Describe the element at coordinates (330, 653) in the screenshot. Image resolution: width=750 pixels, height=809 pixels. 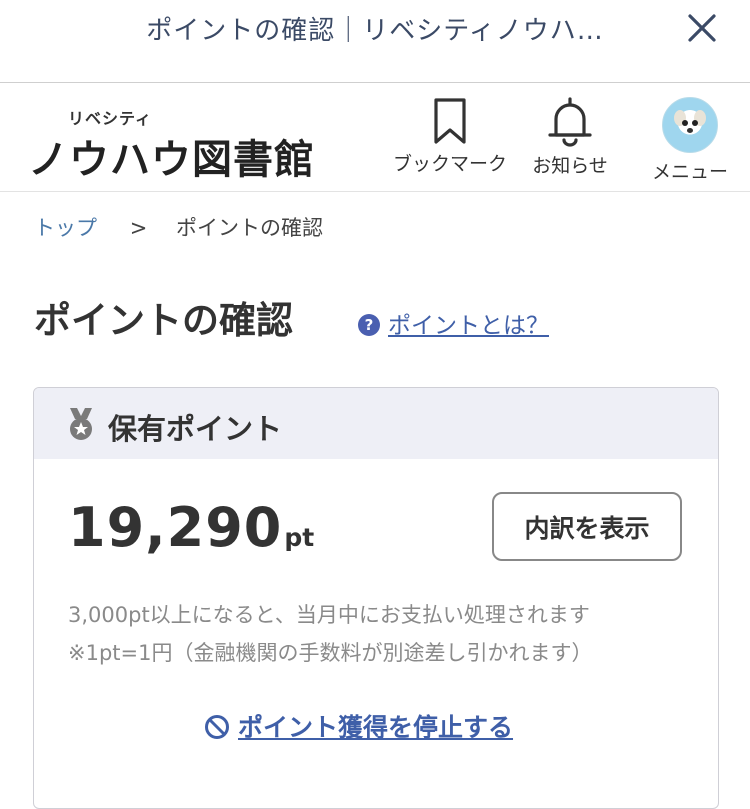
I see `conversion-note: ※1pt=1円（金融機関の手数料が別途差し引かれます）` at that location.